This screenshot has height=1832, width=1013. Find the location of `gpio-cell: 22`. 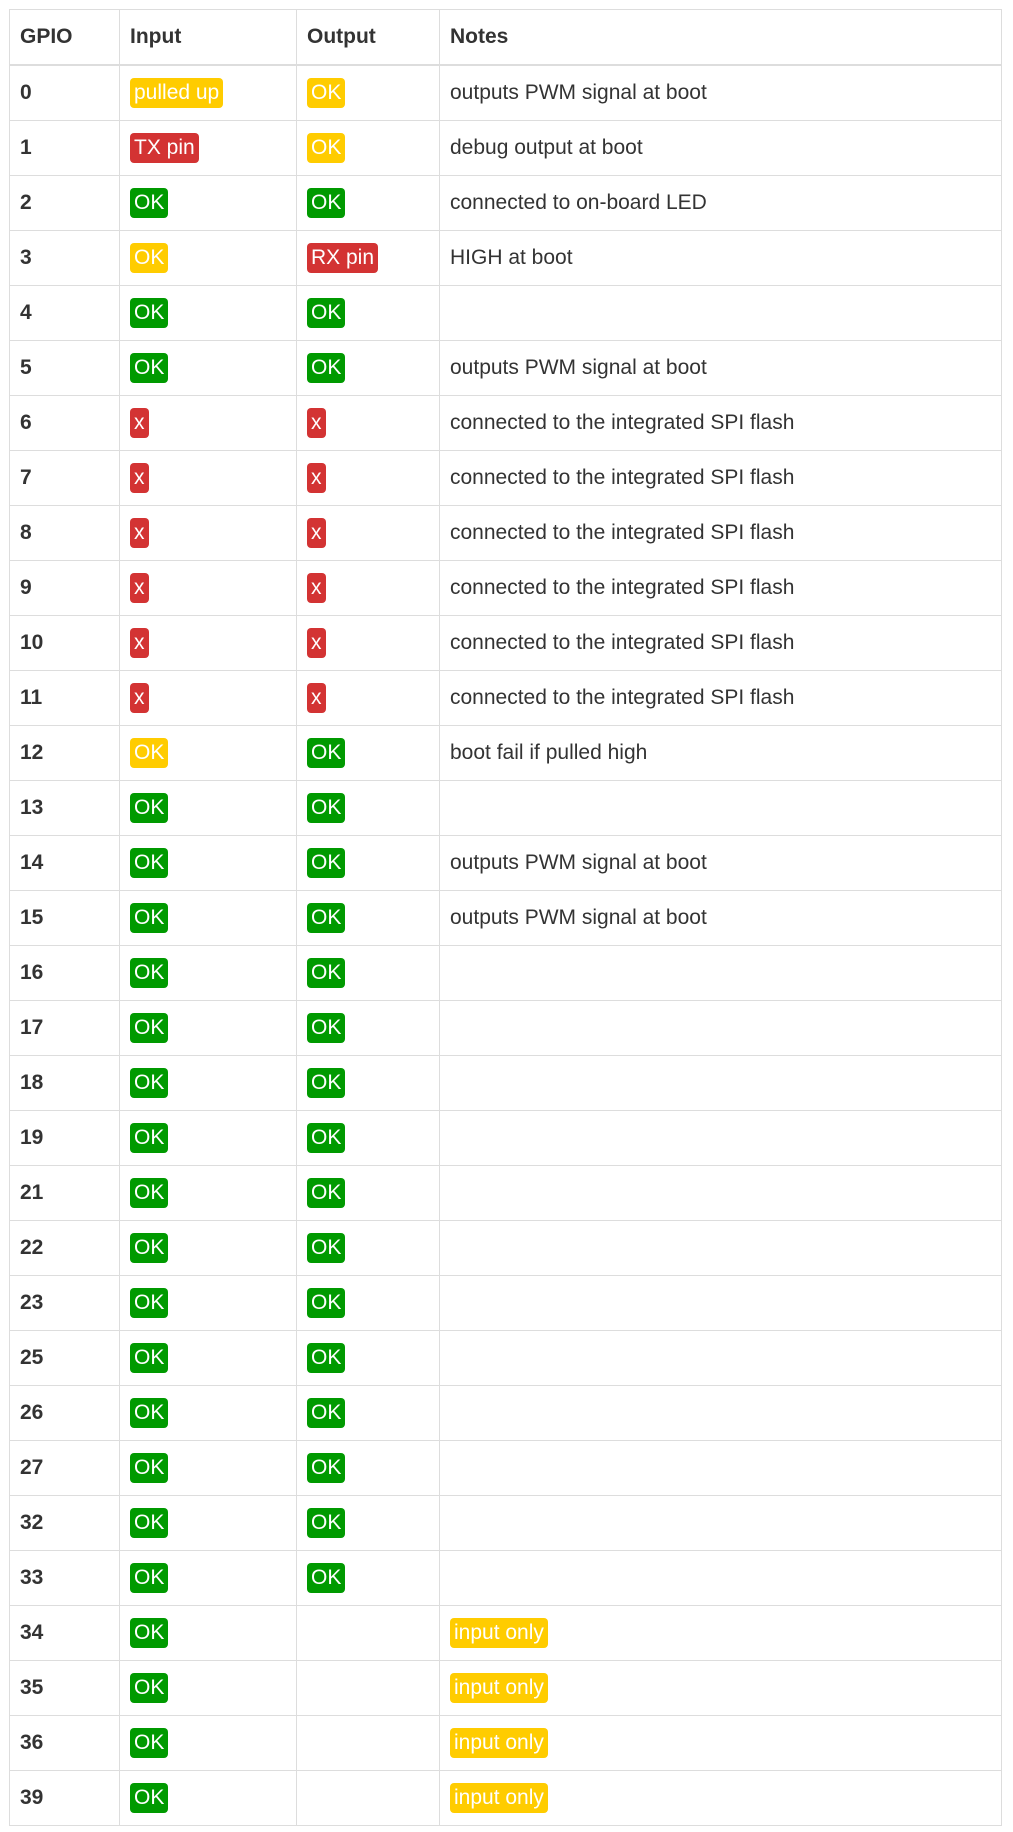

gpio-cell: 22 is located at coordinates (64, 1248).